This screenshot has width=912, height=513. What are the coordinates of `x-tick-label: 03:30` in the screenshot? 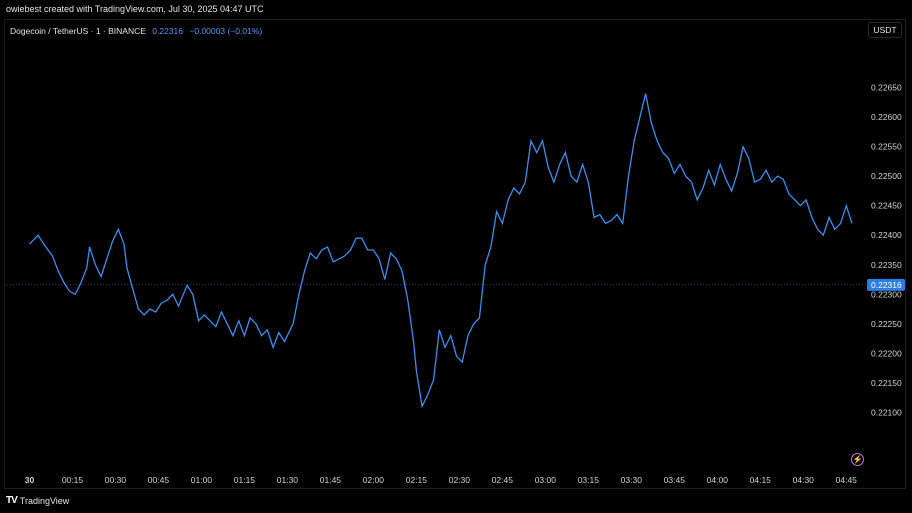 It's located at (632, 480).